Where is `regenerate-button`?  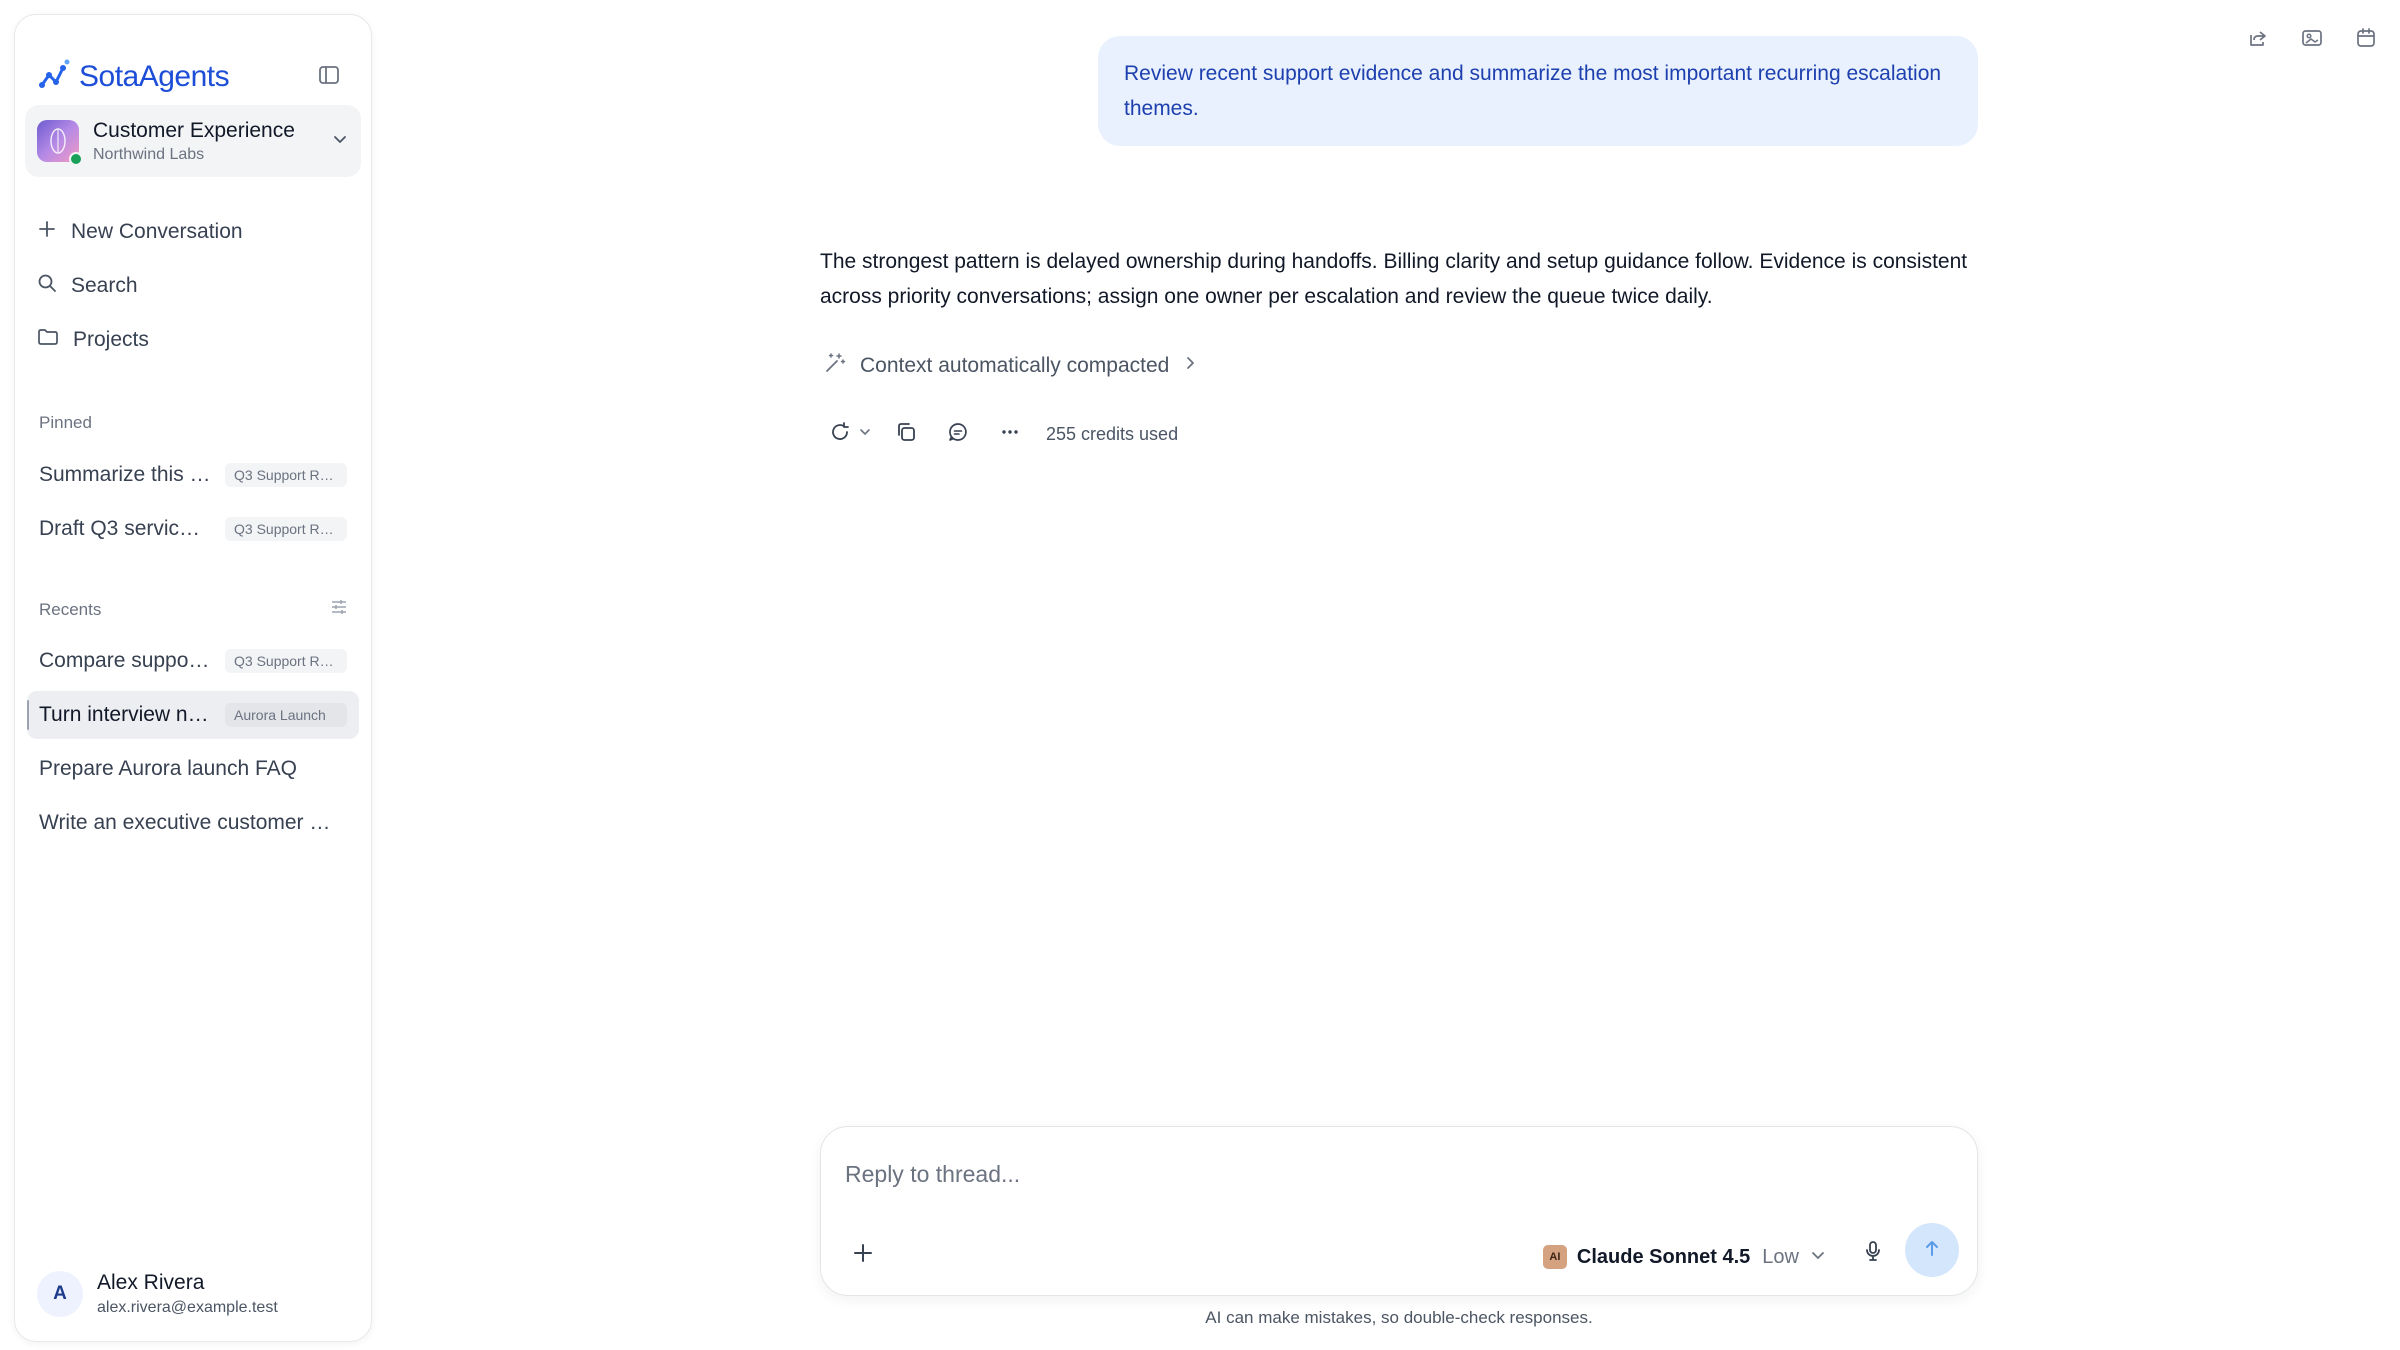
regenerate-button is located at coordinates (850, 434).